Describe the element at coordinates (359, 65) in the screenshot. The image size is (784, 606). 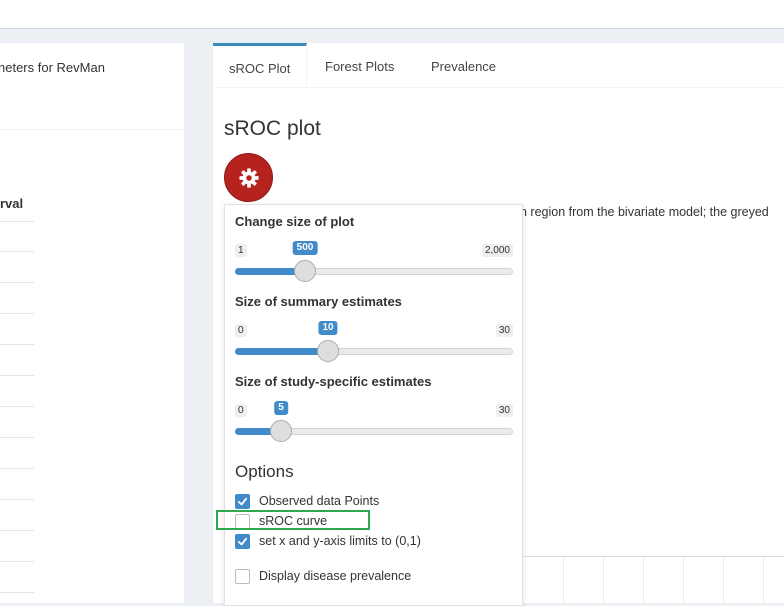
I see `tab-forest-plots: Forest Plots` at that location.